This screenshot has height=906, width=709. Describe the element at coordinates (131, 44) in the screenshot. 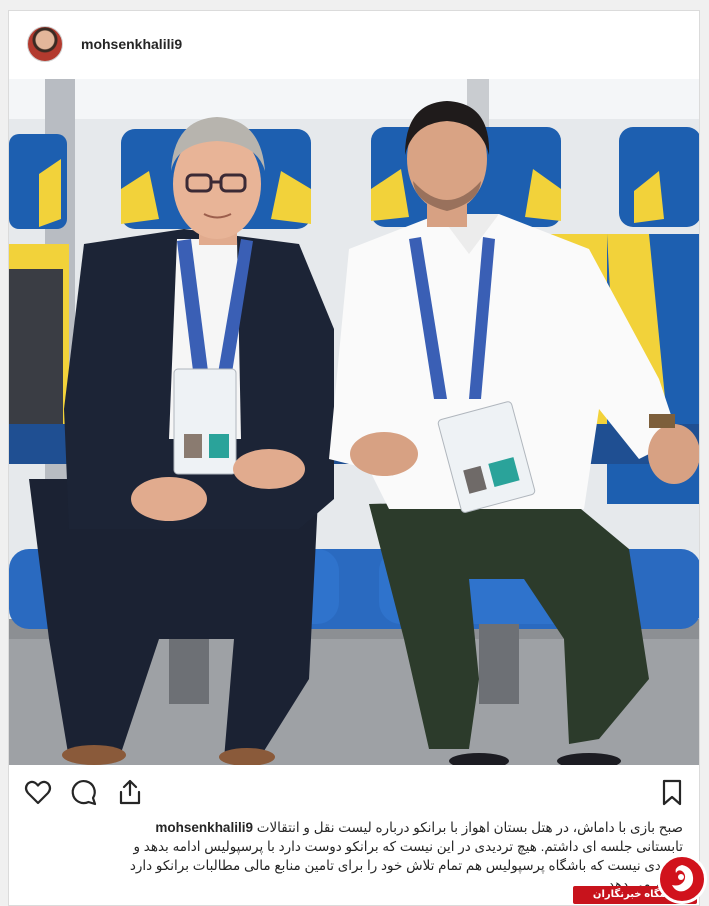

I see `post-username: mohsenkhalili9` at that location.